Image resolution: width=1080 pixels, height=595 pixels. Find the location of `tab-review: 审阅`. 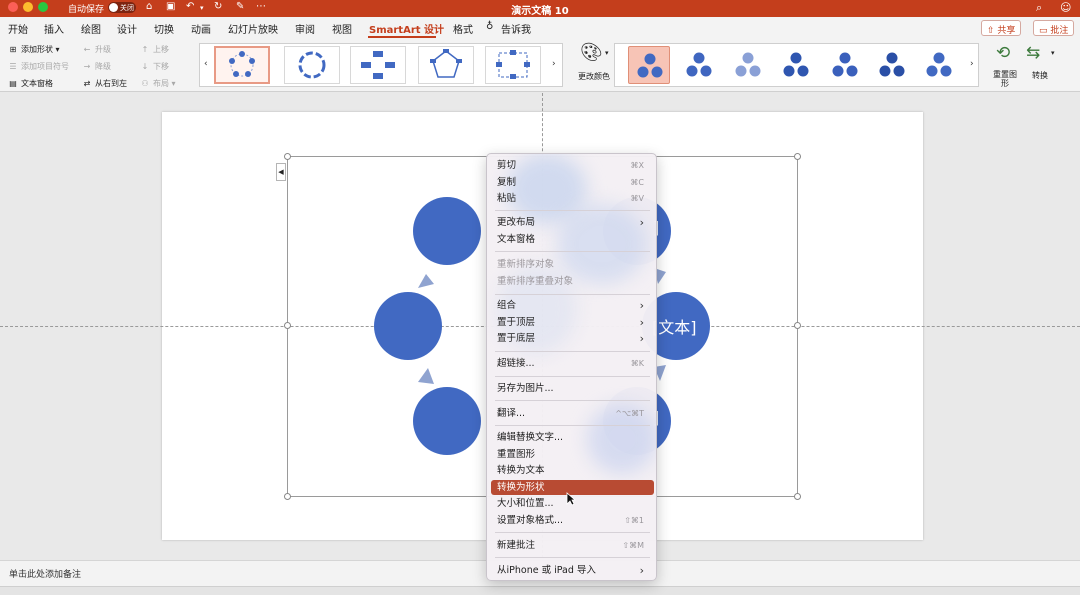

tab-review: 审阅 is located at coordinates (305, 28).